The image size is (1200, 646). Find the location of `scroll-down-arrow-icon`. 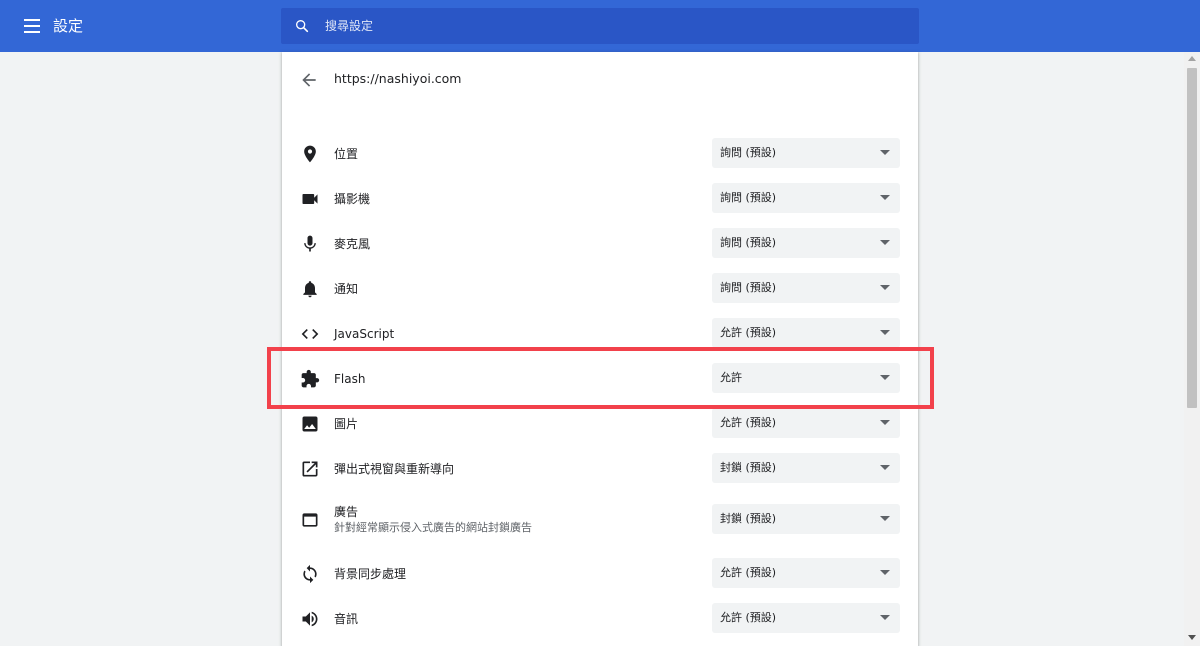

scroll-down-arrow-icon is located at coordinates (1192, 637).